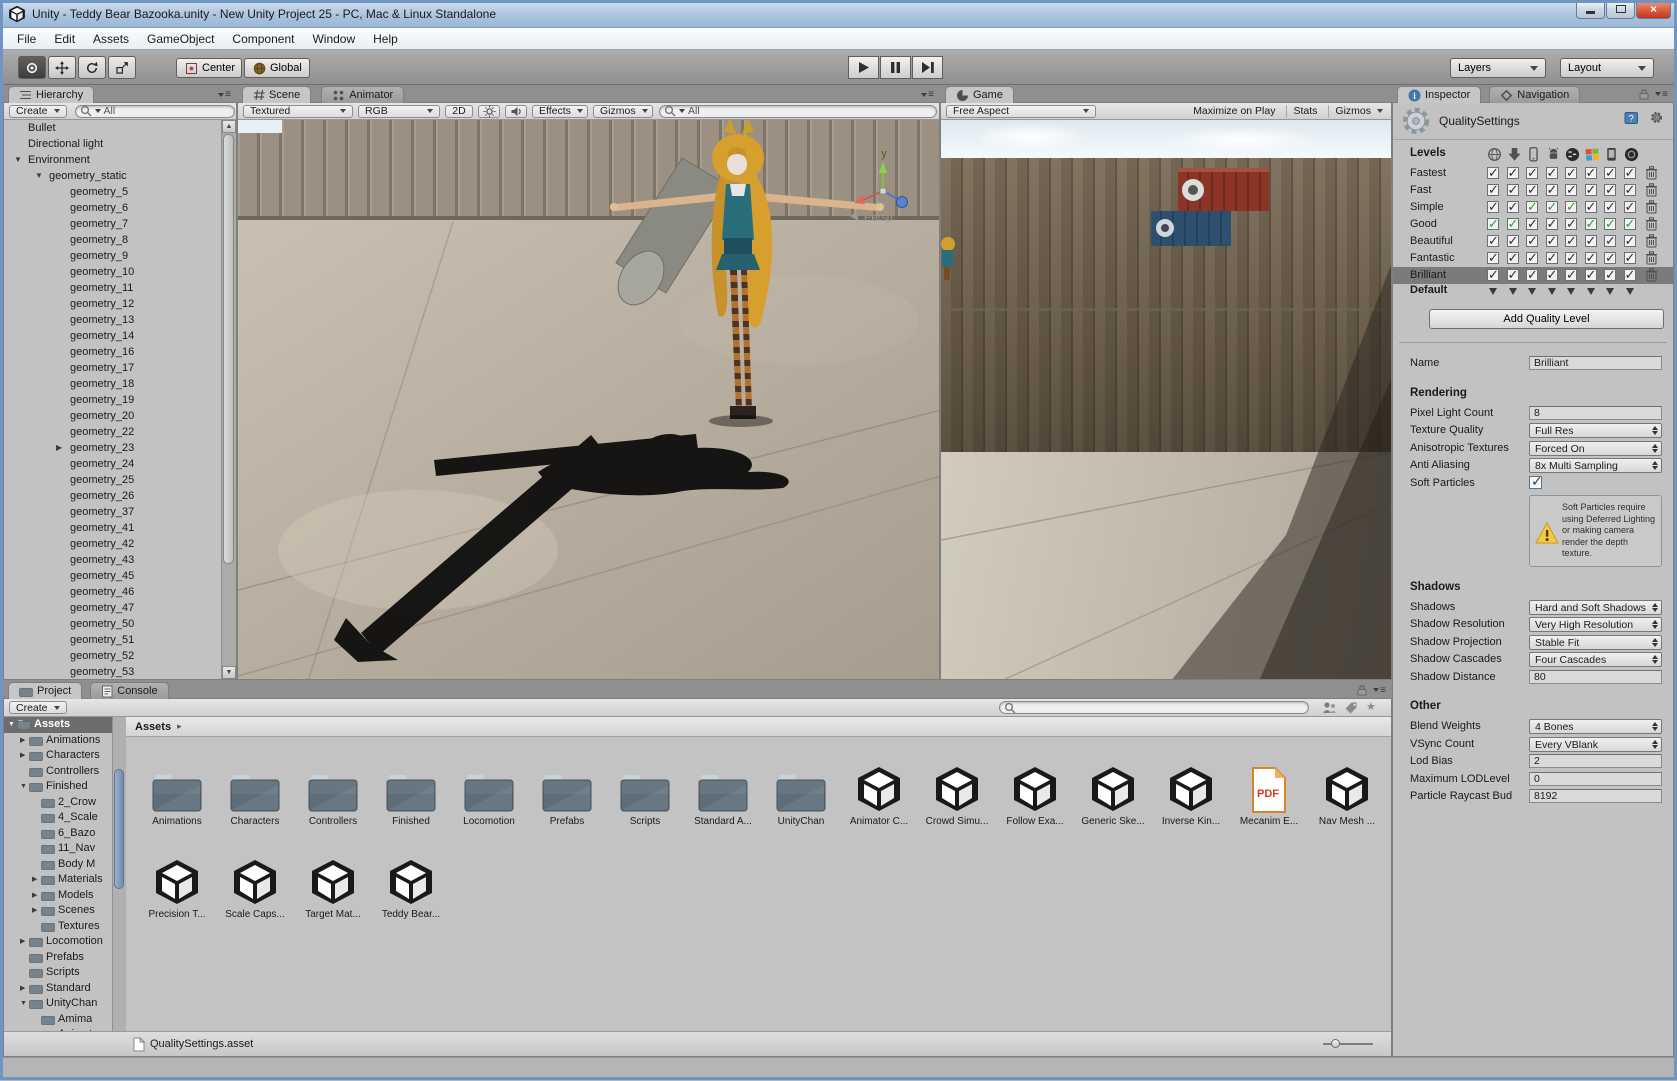  Describe the element at coordinates (113, 671) in the screenshot. I see `hierarchy-item: geometry_53` at that location.